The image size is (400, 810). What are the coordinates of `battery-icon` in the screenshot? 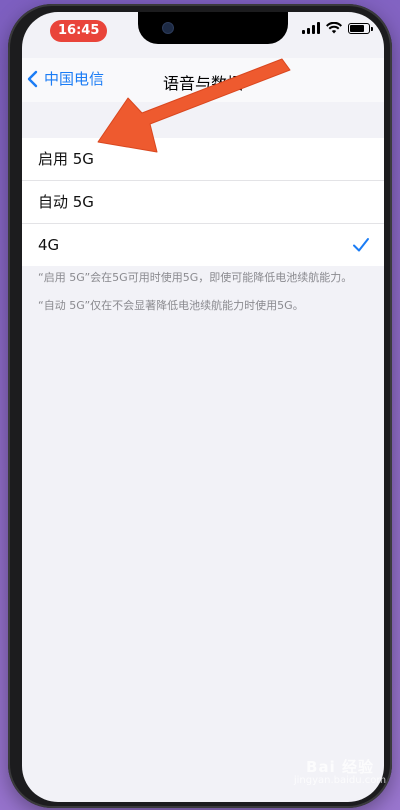 It's located at (360, 28).